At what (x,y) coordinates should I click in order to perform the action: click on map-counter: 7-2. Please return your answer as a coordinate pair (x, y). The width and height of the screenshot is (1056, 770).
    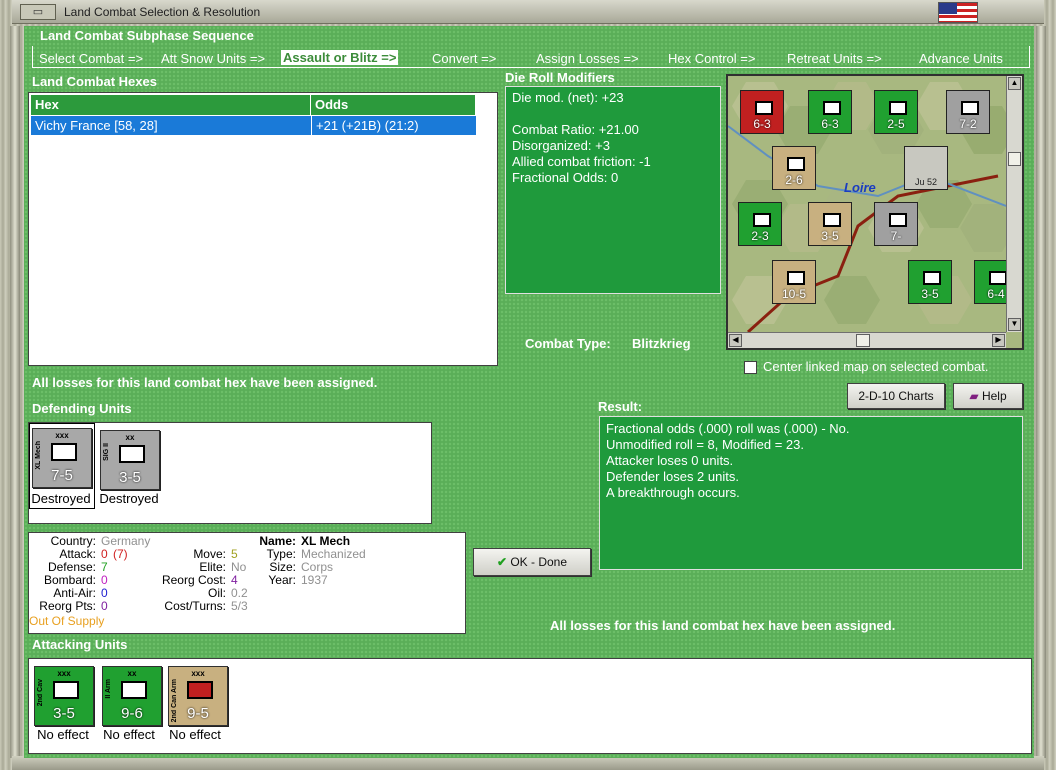
    Looking at the image, I should click on (968, 112).